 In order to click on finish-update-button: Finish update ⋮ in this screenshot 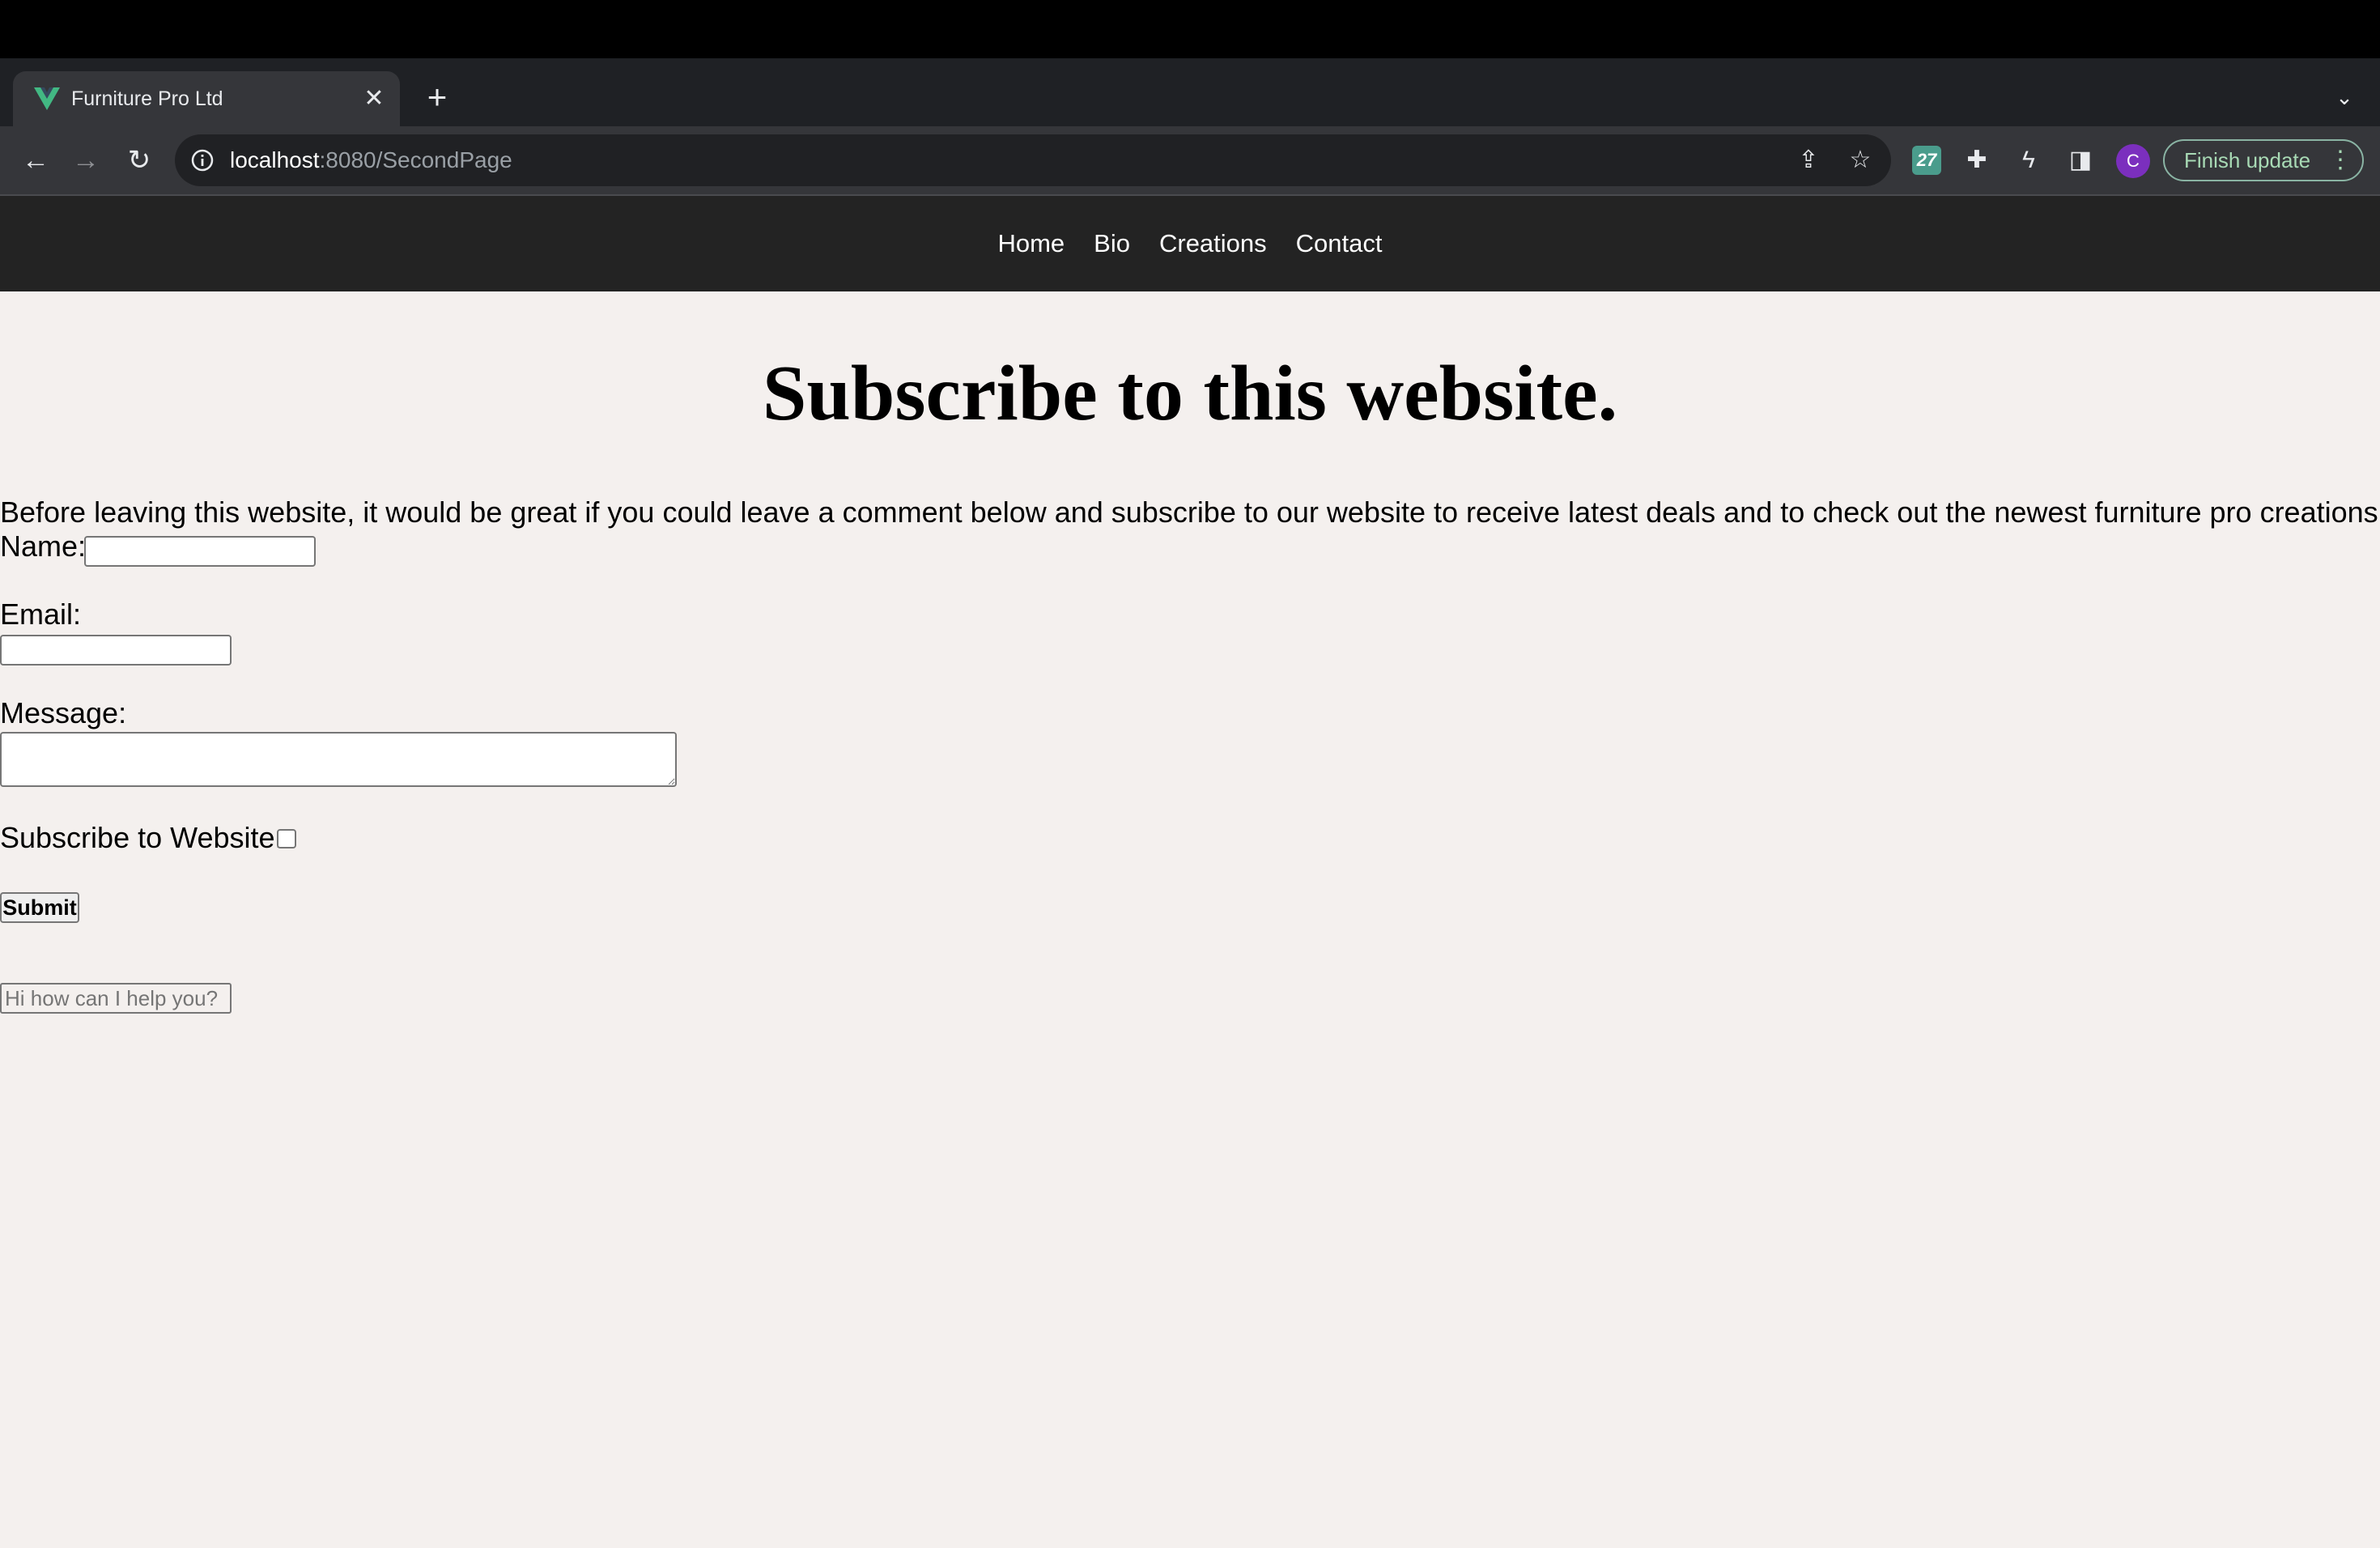, I will do `click(2263, 160)`.